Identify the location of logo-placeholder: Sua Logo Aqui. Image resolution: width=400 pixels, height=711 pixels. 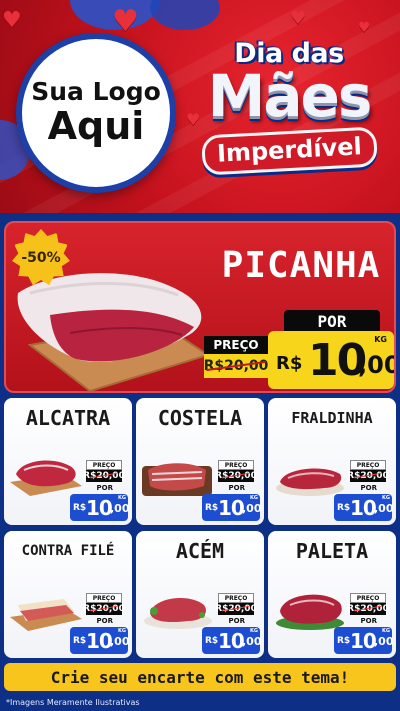
(96, 113).